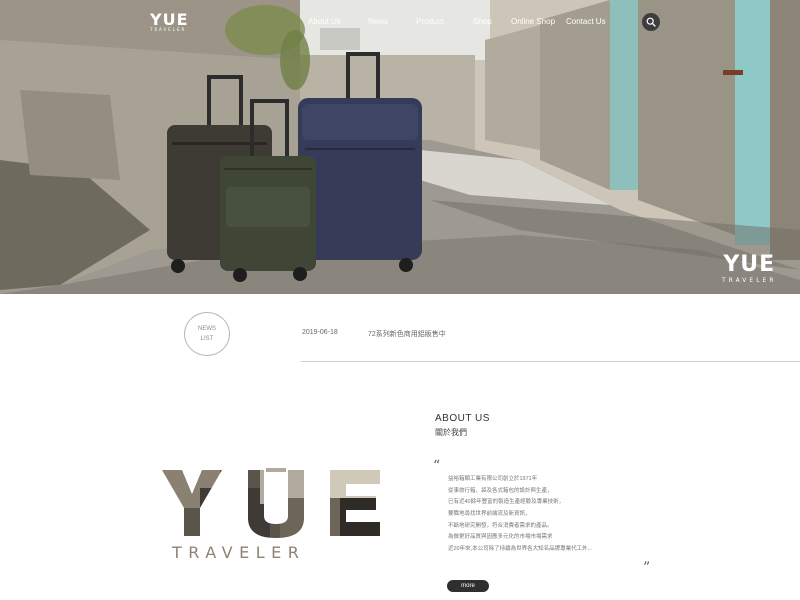 The width and height of the screenshot is (800, 600). I want to click on hero-brand-subtext: TRAVELER, so click(749, 280).